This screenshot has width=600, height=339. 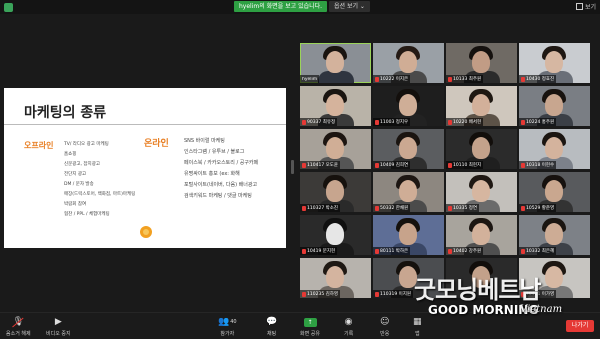 I want to click on offline-label: 오프라인, so click(x=39, y=145).